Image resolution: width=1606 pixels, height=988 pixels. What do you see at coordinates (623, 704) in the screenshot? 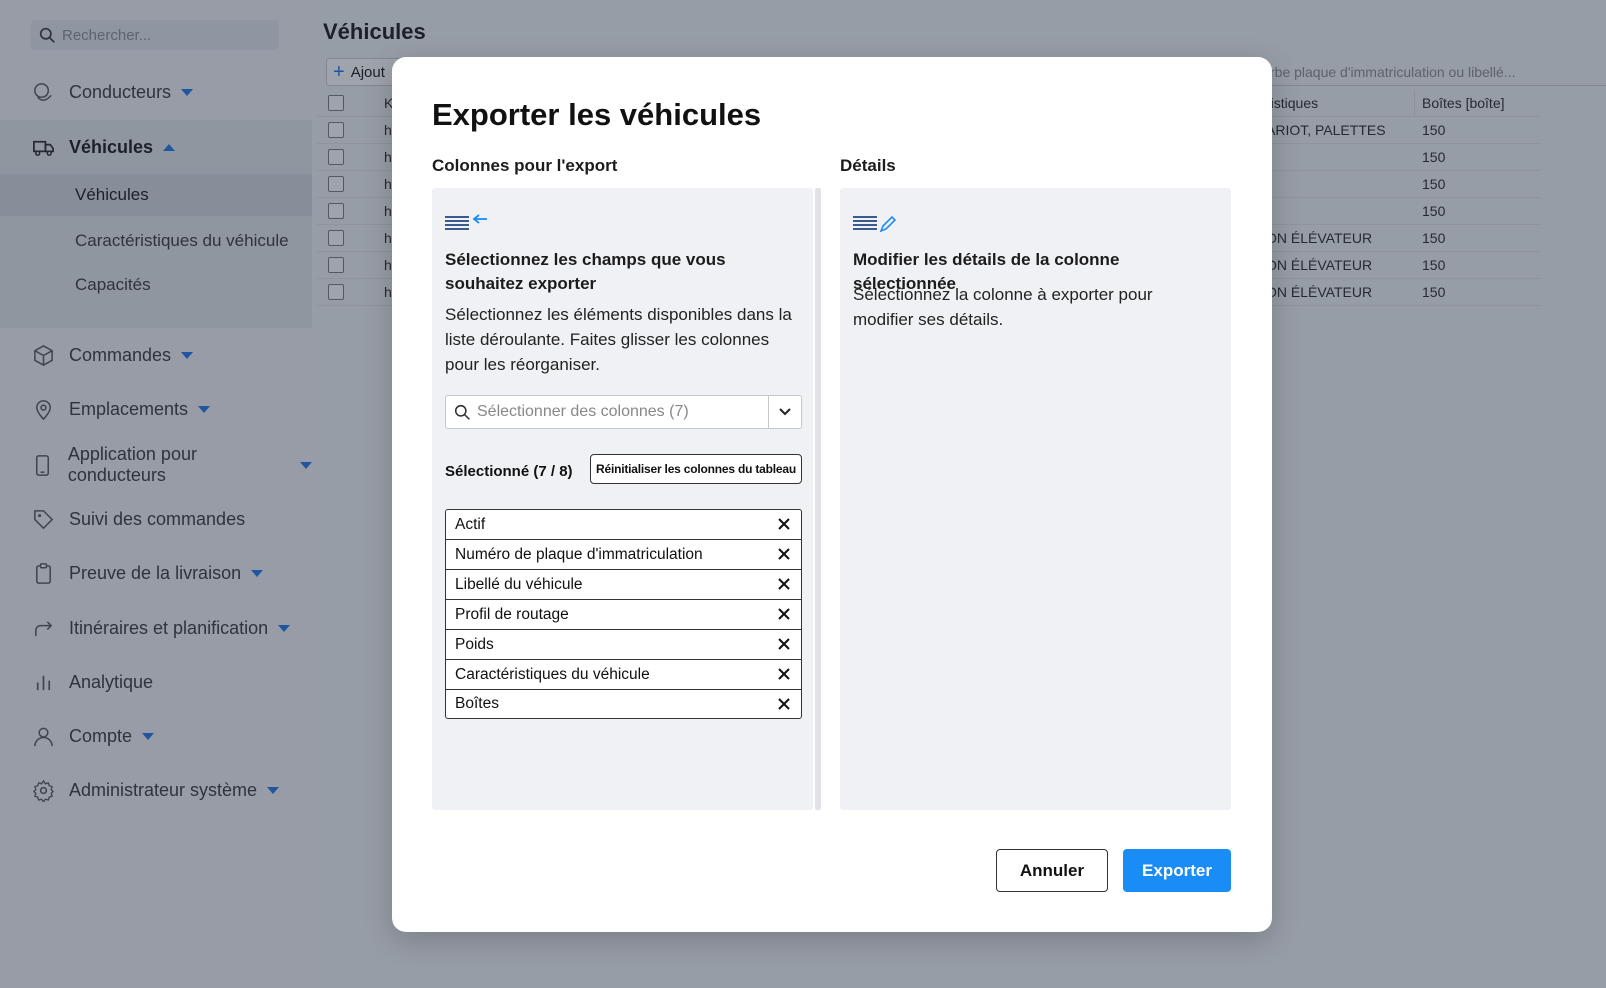
I see `list-item: Boîtes` at bounding box center [623, 704].